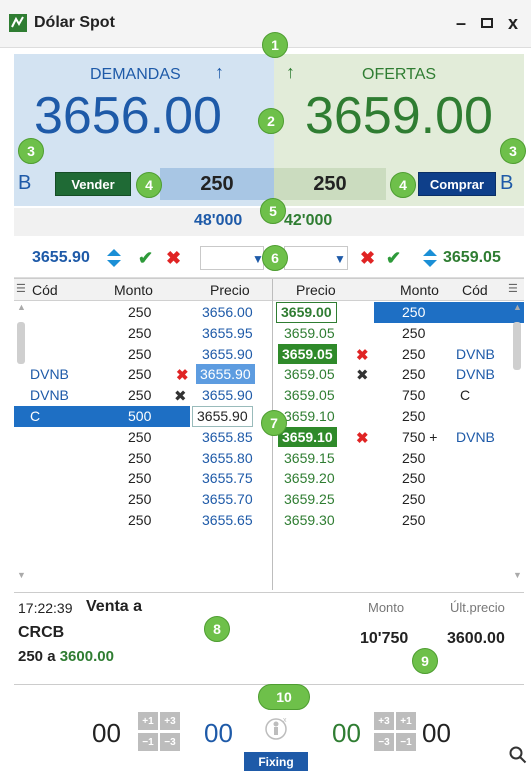 The height and width of the screenshot is (771, 531). What do you see at coordinates (476, 638) in the screenshot?
I see `last-price-value: 3600.00` at bounding box center [476, 638].